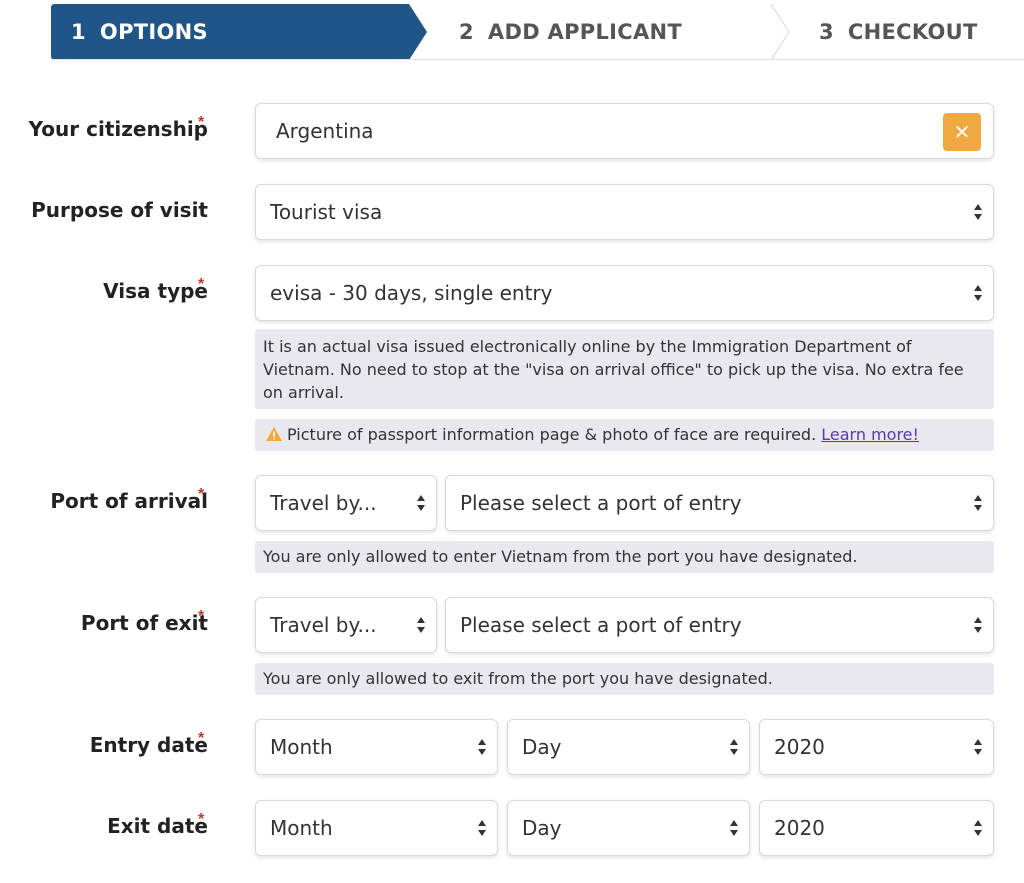 The width and height of the screenshot is (1024, 883). What do you see at coordinates (376, 747) in the screenshot?
I see `entry-month-select: Month` at bounding box center [376, 747].